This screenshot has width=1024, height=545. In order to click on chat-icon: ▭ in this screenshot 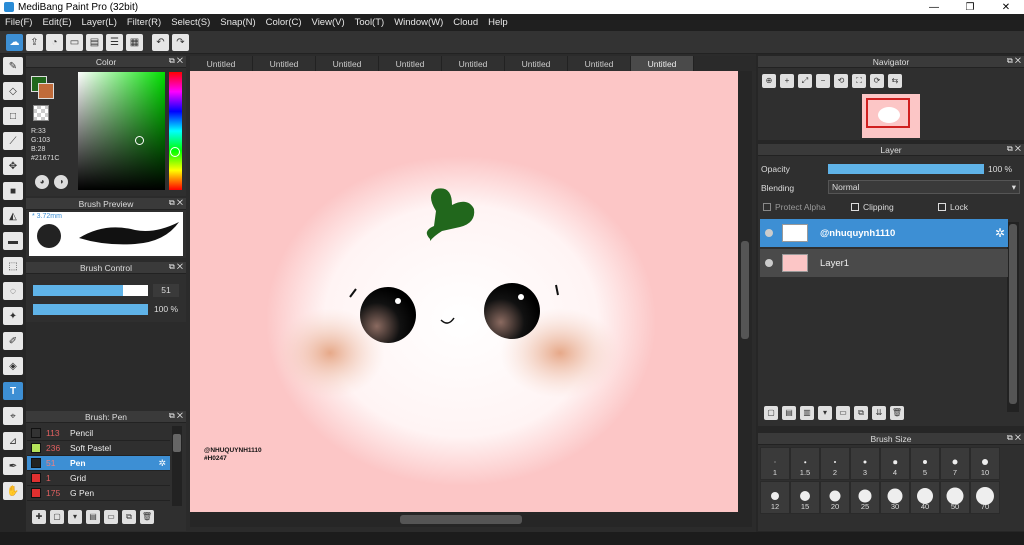, I will do `click(74, 42)`.